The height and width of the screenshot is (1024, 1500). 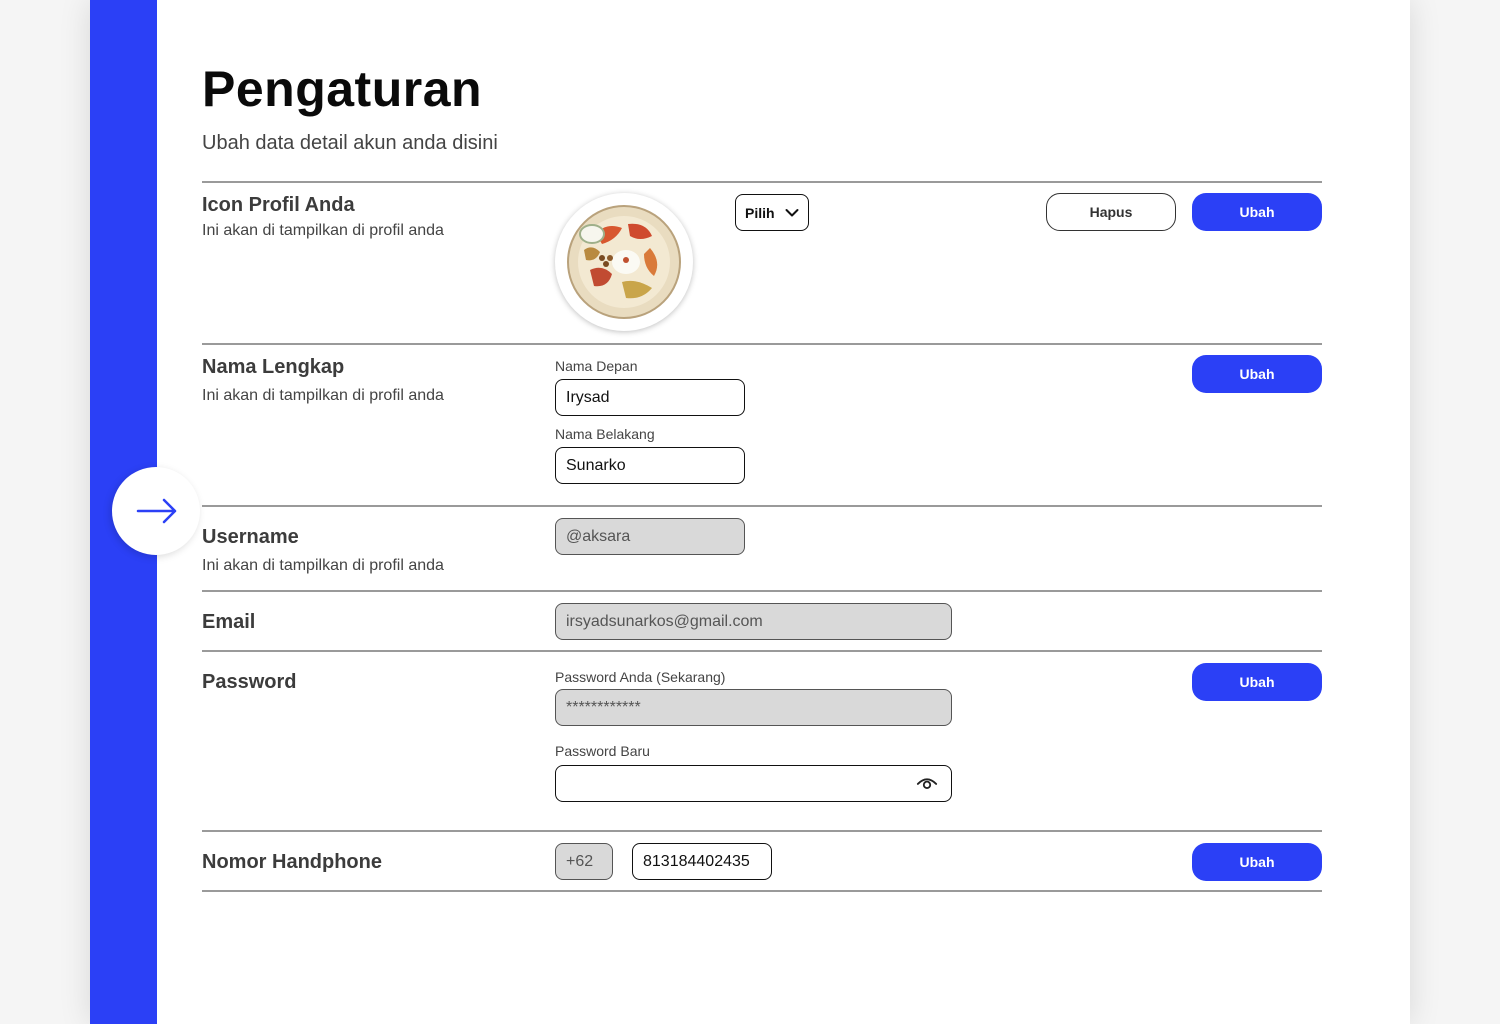 I want to click on change-phone-button: Ubah, so click(x=1257, y=862).